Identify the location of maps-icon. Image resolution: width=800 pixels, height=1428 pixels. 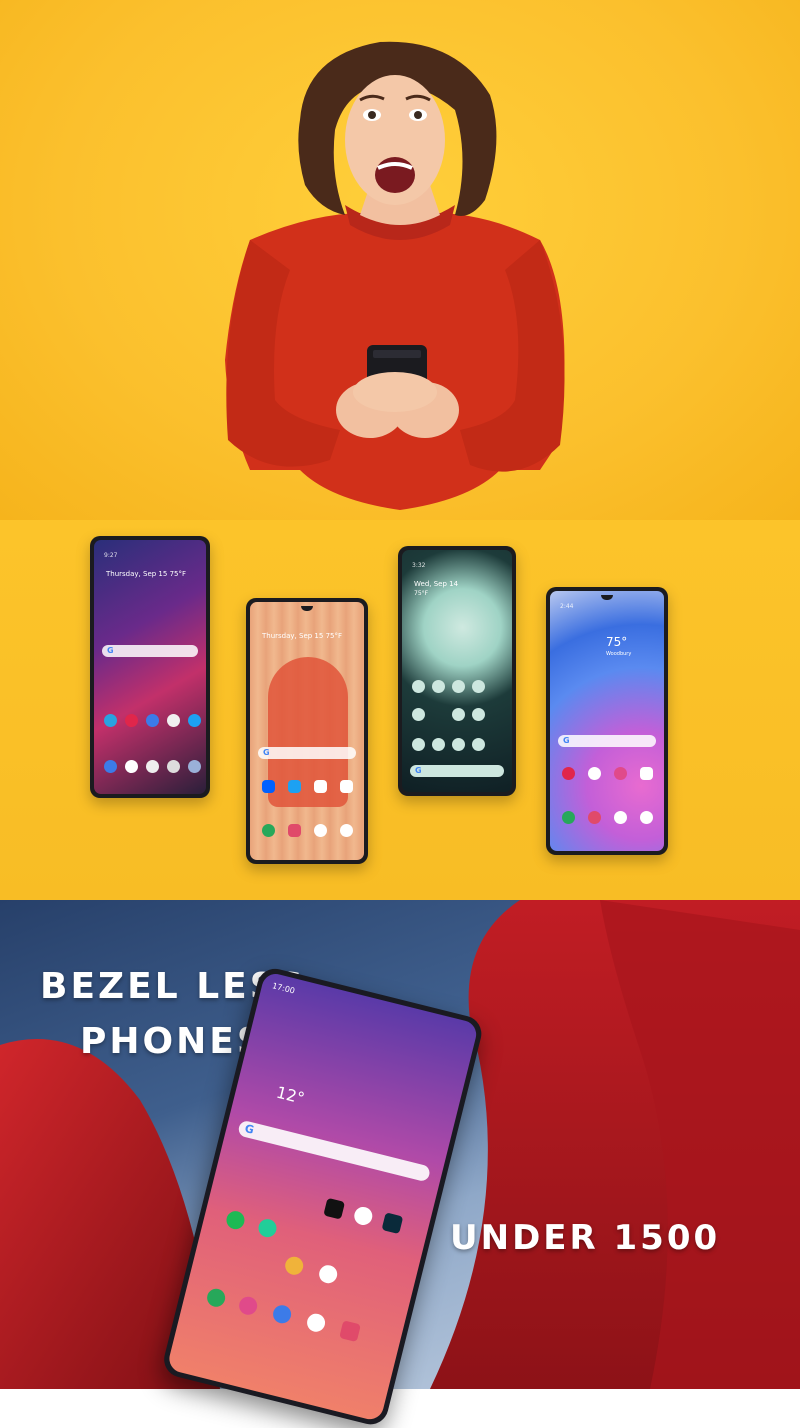
(458, 714).